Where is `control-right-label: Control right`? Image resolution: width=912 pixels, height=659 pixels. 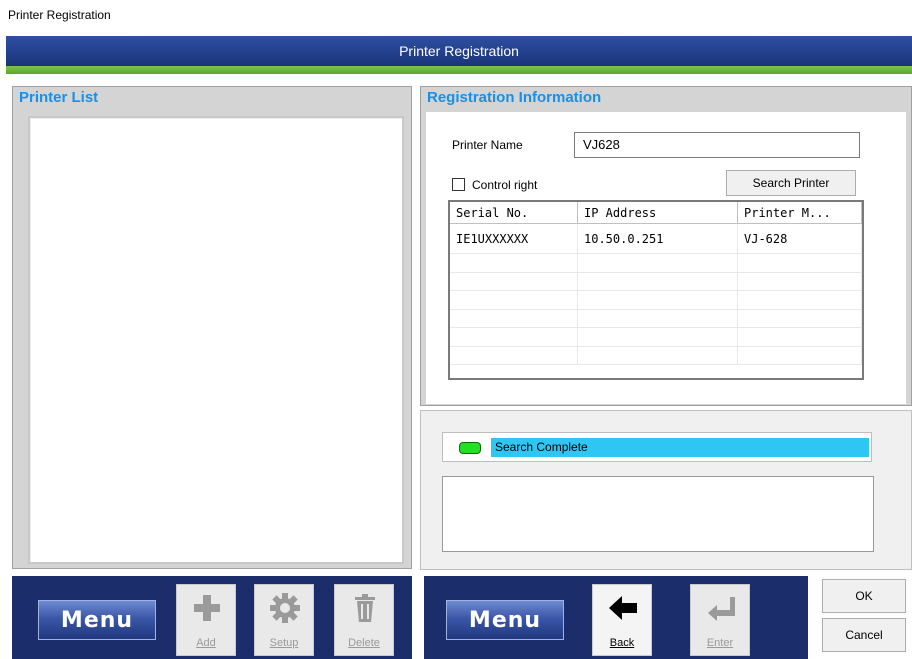 control-right-label: Control right is located at coordinates (505, 185).